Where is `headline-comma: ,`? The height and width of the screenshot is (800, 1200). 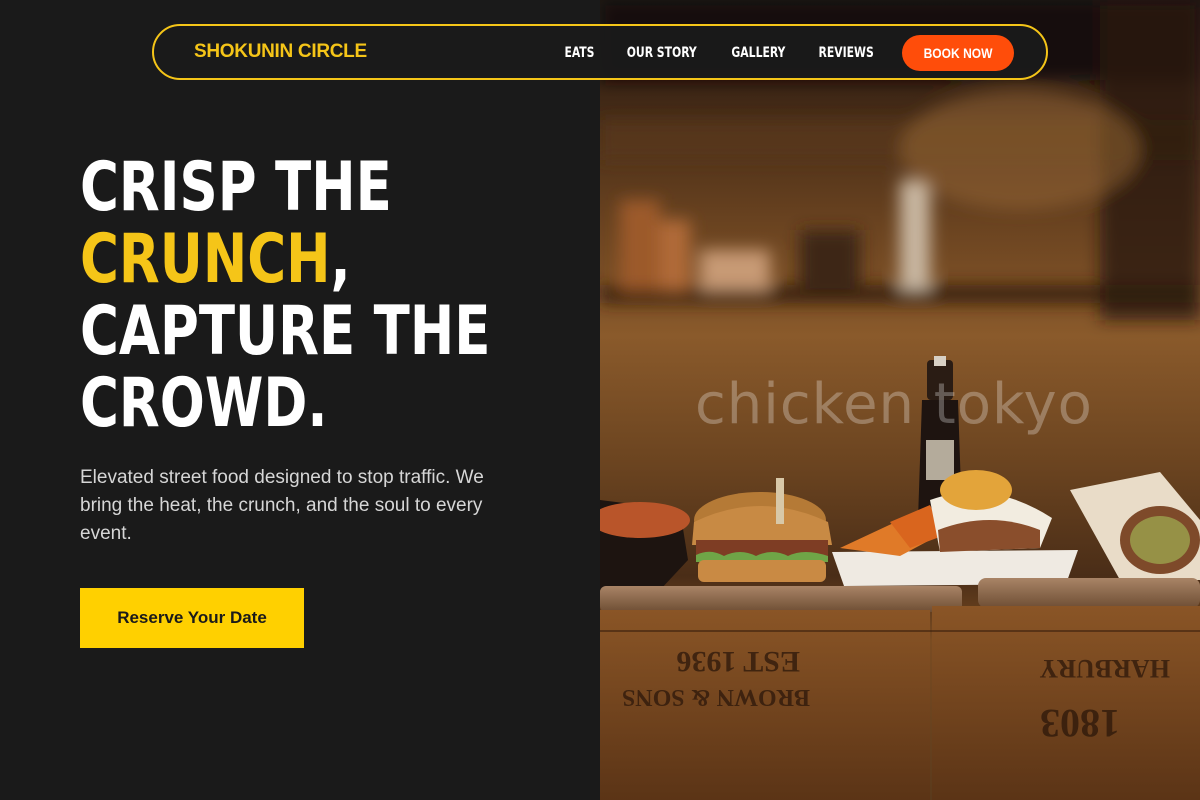 headline-comma: , is located at coordinates (340, 259).